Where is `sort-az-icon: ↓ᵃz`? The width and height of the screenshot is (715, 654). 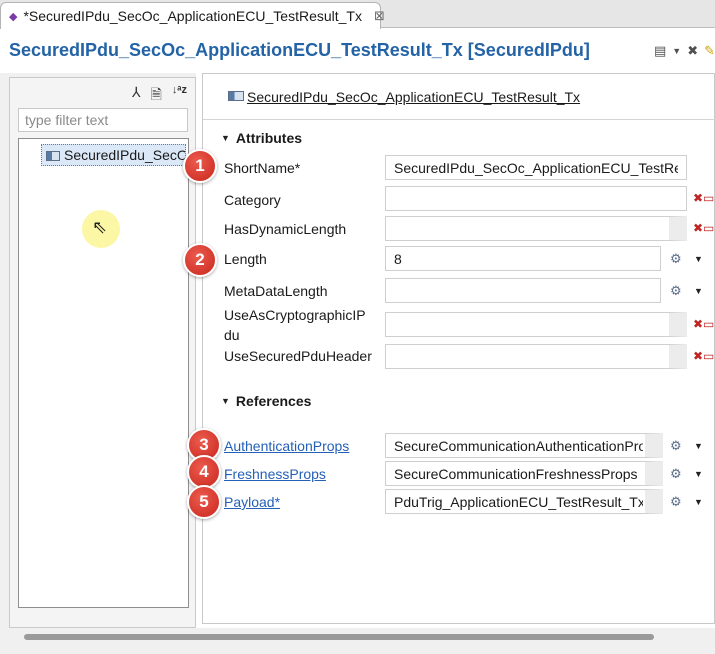
sort-az-icon: ↓ᵃz is located at coordinates (179, 96).